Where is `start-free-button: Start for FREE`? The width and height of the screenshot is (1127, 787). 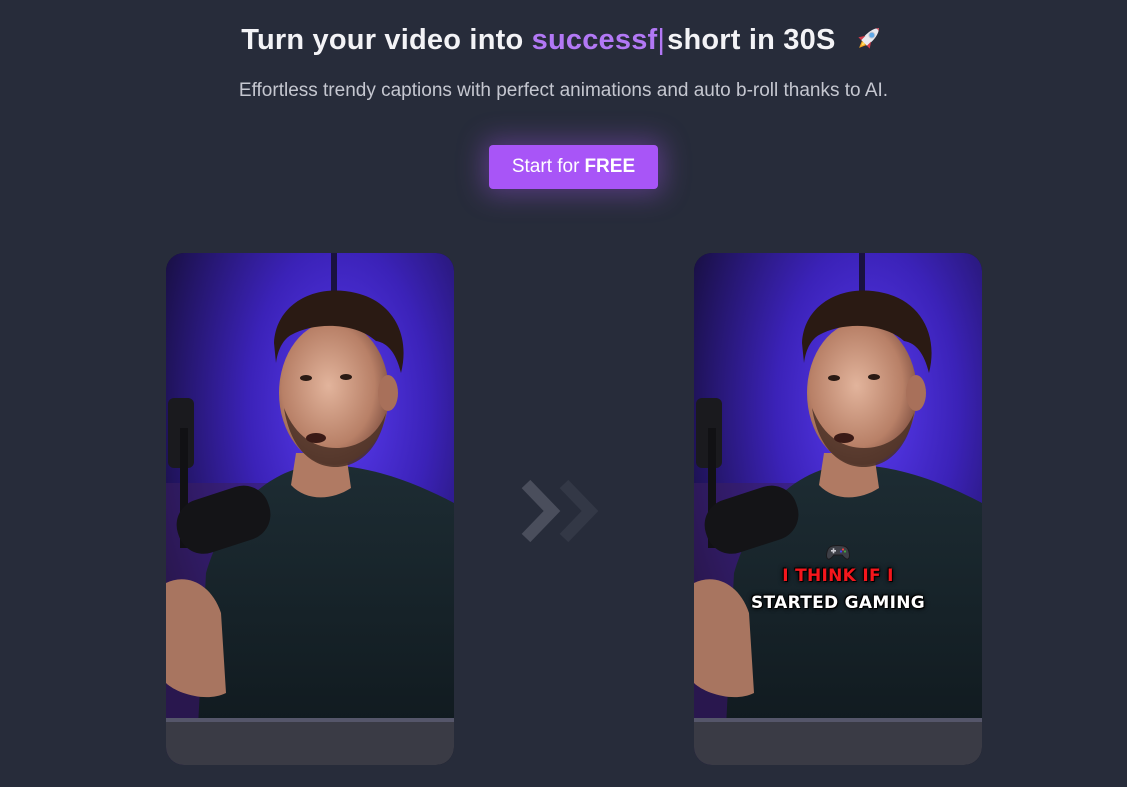 start-free-button: Start for FREE is located at coordinates (573, 167).